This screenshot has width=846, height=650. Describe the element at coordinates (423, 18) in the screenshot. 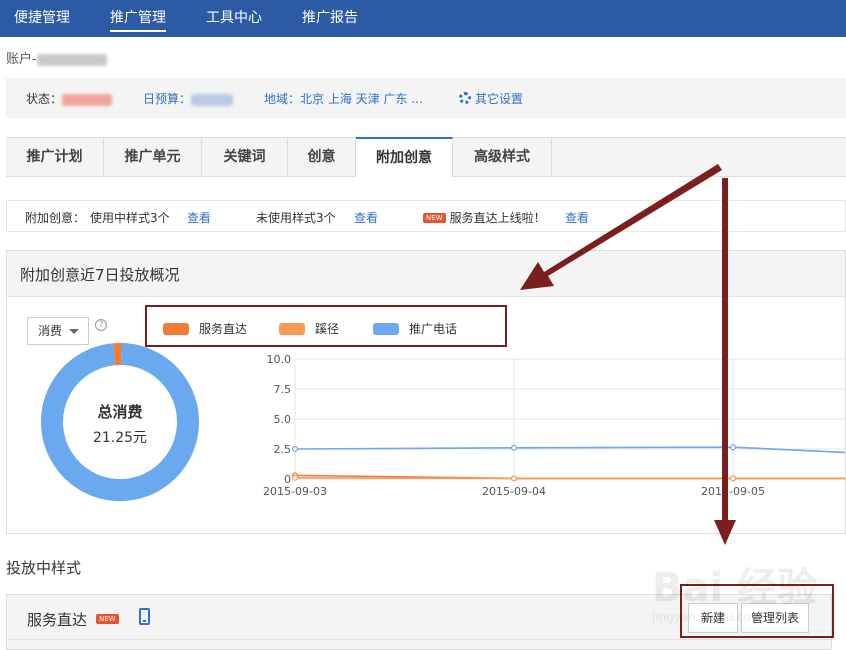

I see `top-nav: 便捷管理 推广管理 工具中心 推广报告` at that location.